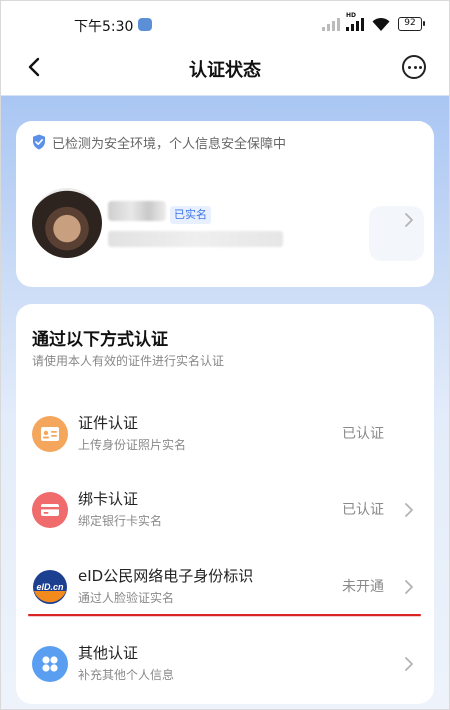 Image resolution: width=450 pixels, height=710 pixels. Describe the element at coordinates (108, 423) in the screenshot. I see `method-title: 证件认证` at that location.